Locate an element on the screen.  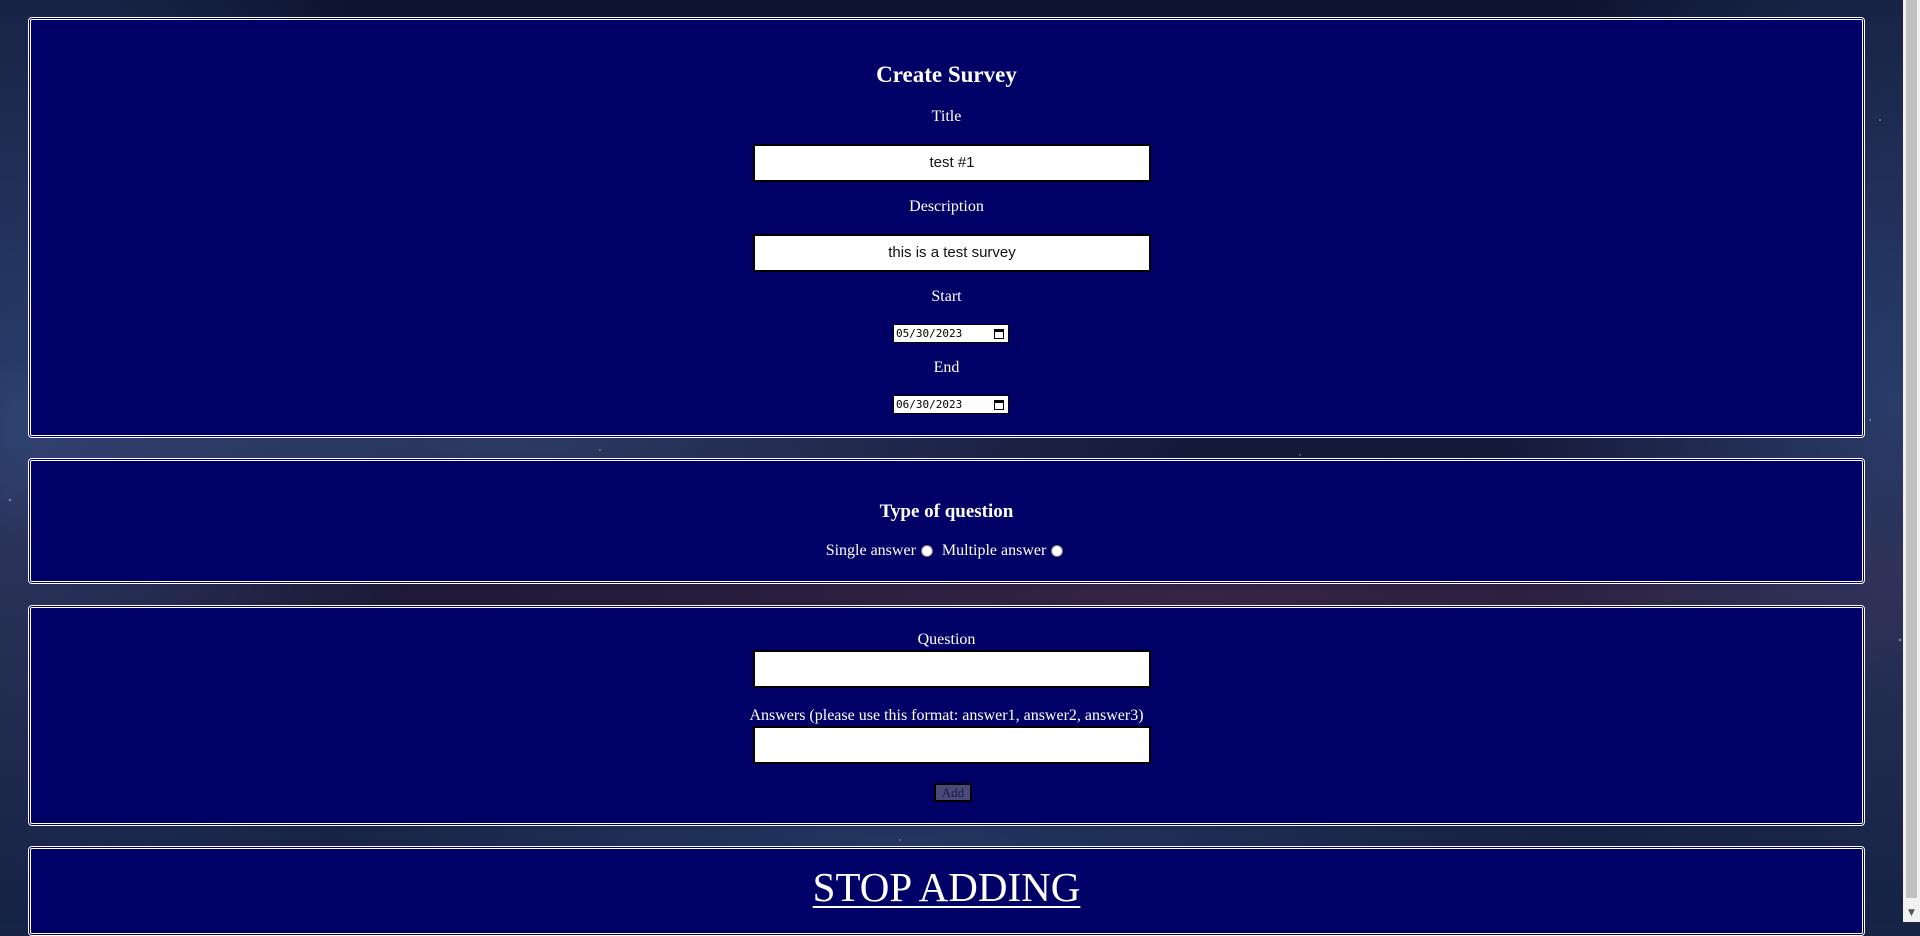
answers-field is located at coordinates (952, 745).